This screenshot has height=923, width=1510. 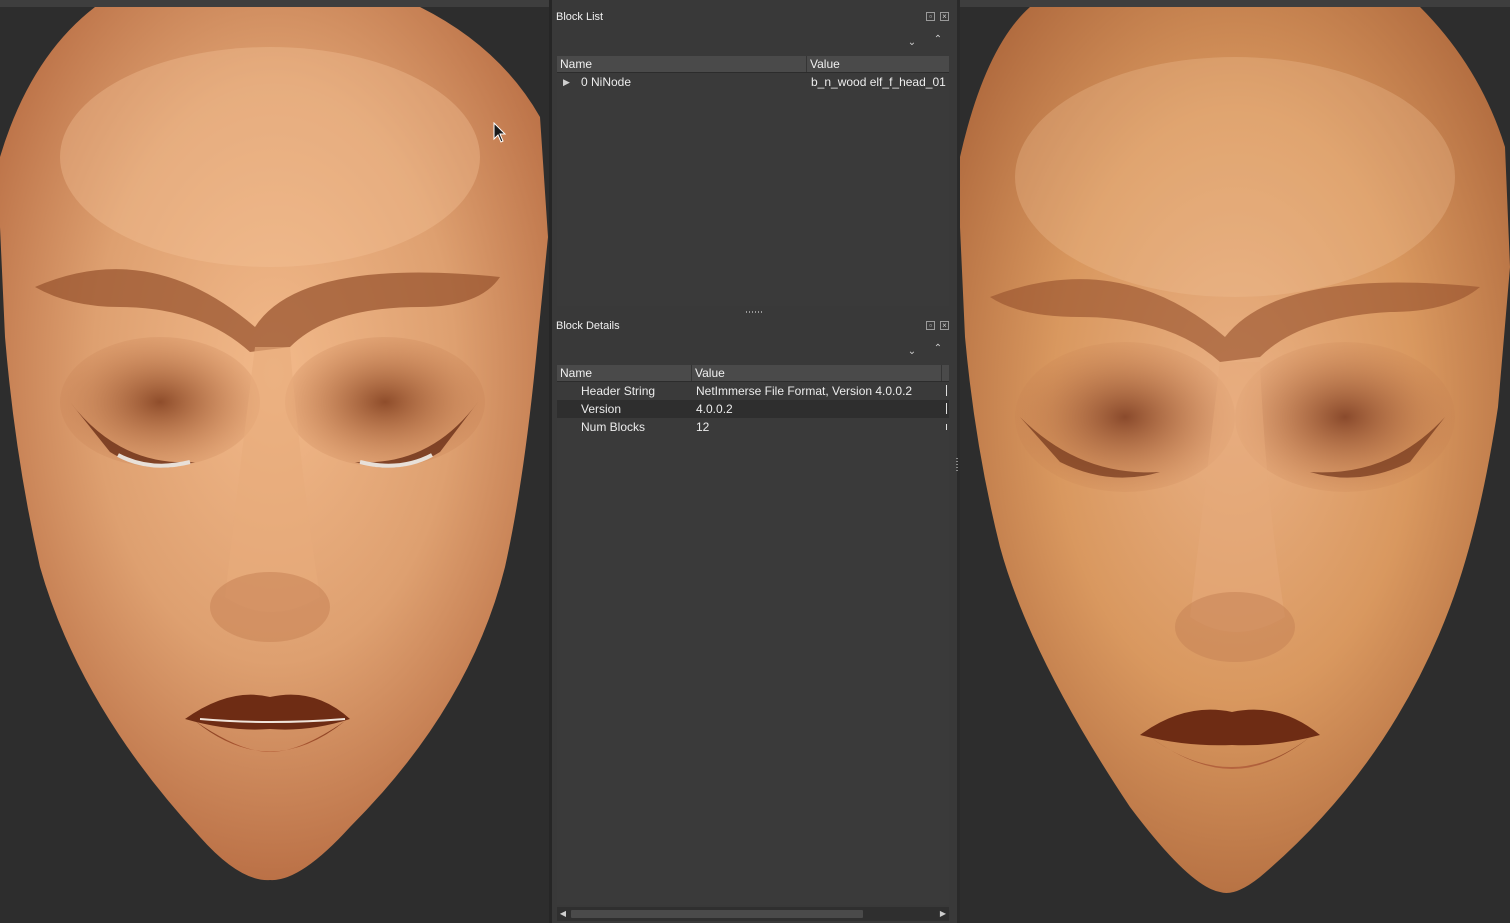 What do you see at coordinates (613, 427) in the screenshot?
I see `row-name: Num Blocks` at bounding box center [613, 427].